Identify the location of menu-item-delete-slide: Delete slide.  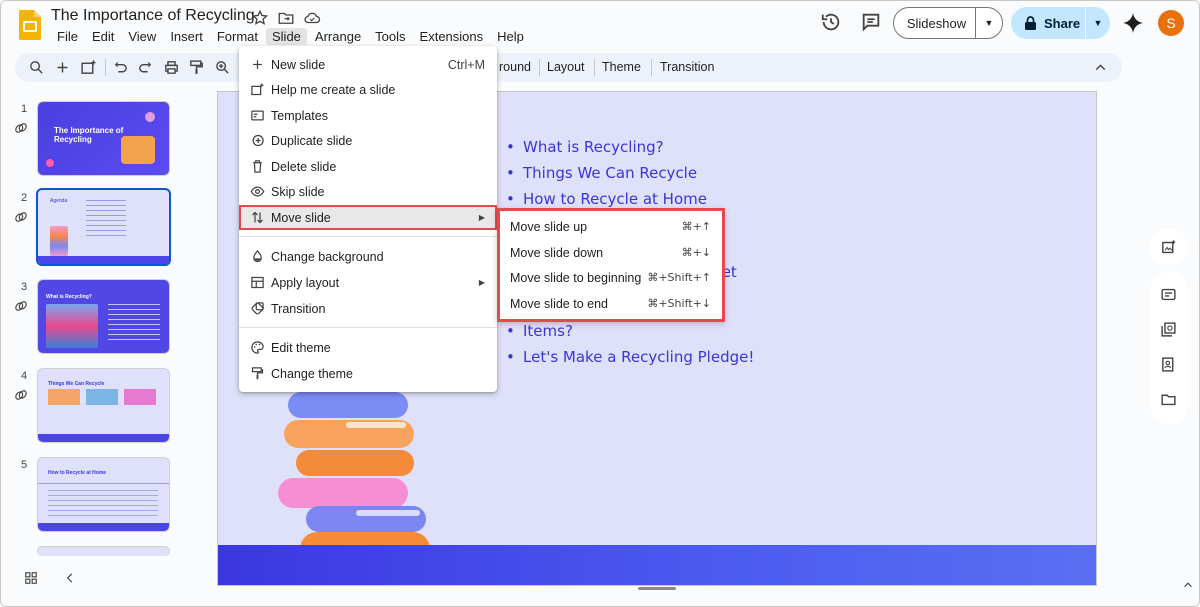
(368, 166).